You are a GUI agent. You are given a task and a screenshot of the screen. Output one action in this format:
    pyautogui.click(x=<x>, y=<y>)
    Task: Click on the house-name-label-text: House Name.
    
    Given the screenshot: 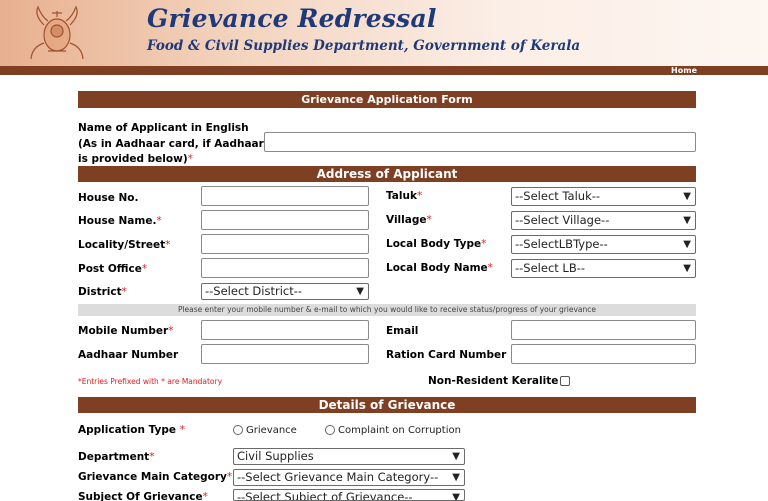 What is the action you would take?
    pyautogui.click(x=117, y=221)
    